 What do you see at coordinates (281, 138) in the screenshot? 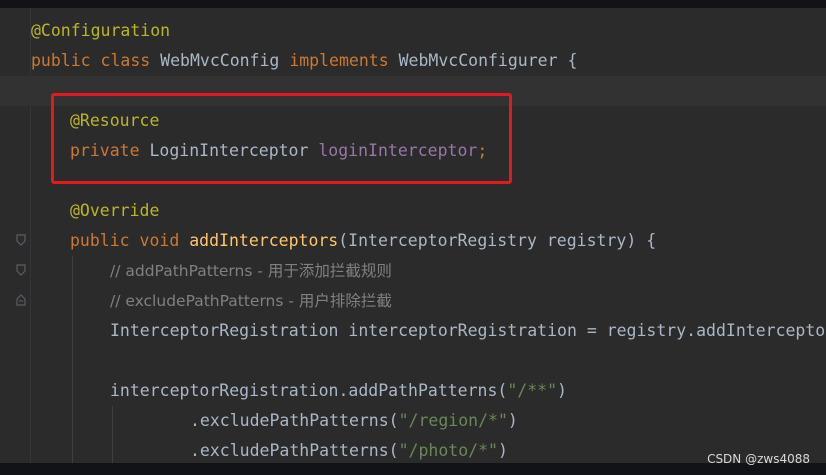
I see `red-highlight-box` at bounding box center [281, 138].